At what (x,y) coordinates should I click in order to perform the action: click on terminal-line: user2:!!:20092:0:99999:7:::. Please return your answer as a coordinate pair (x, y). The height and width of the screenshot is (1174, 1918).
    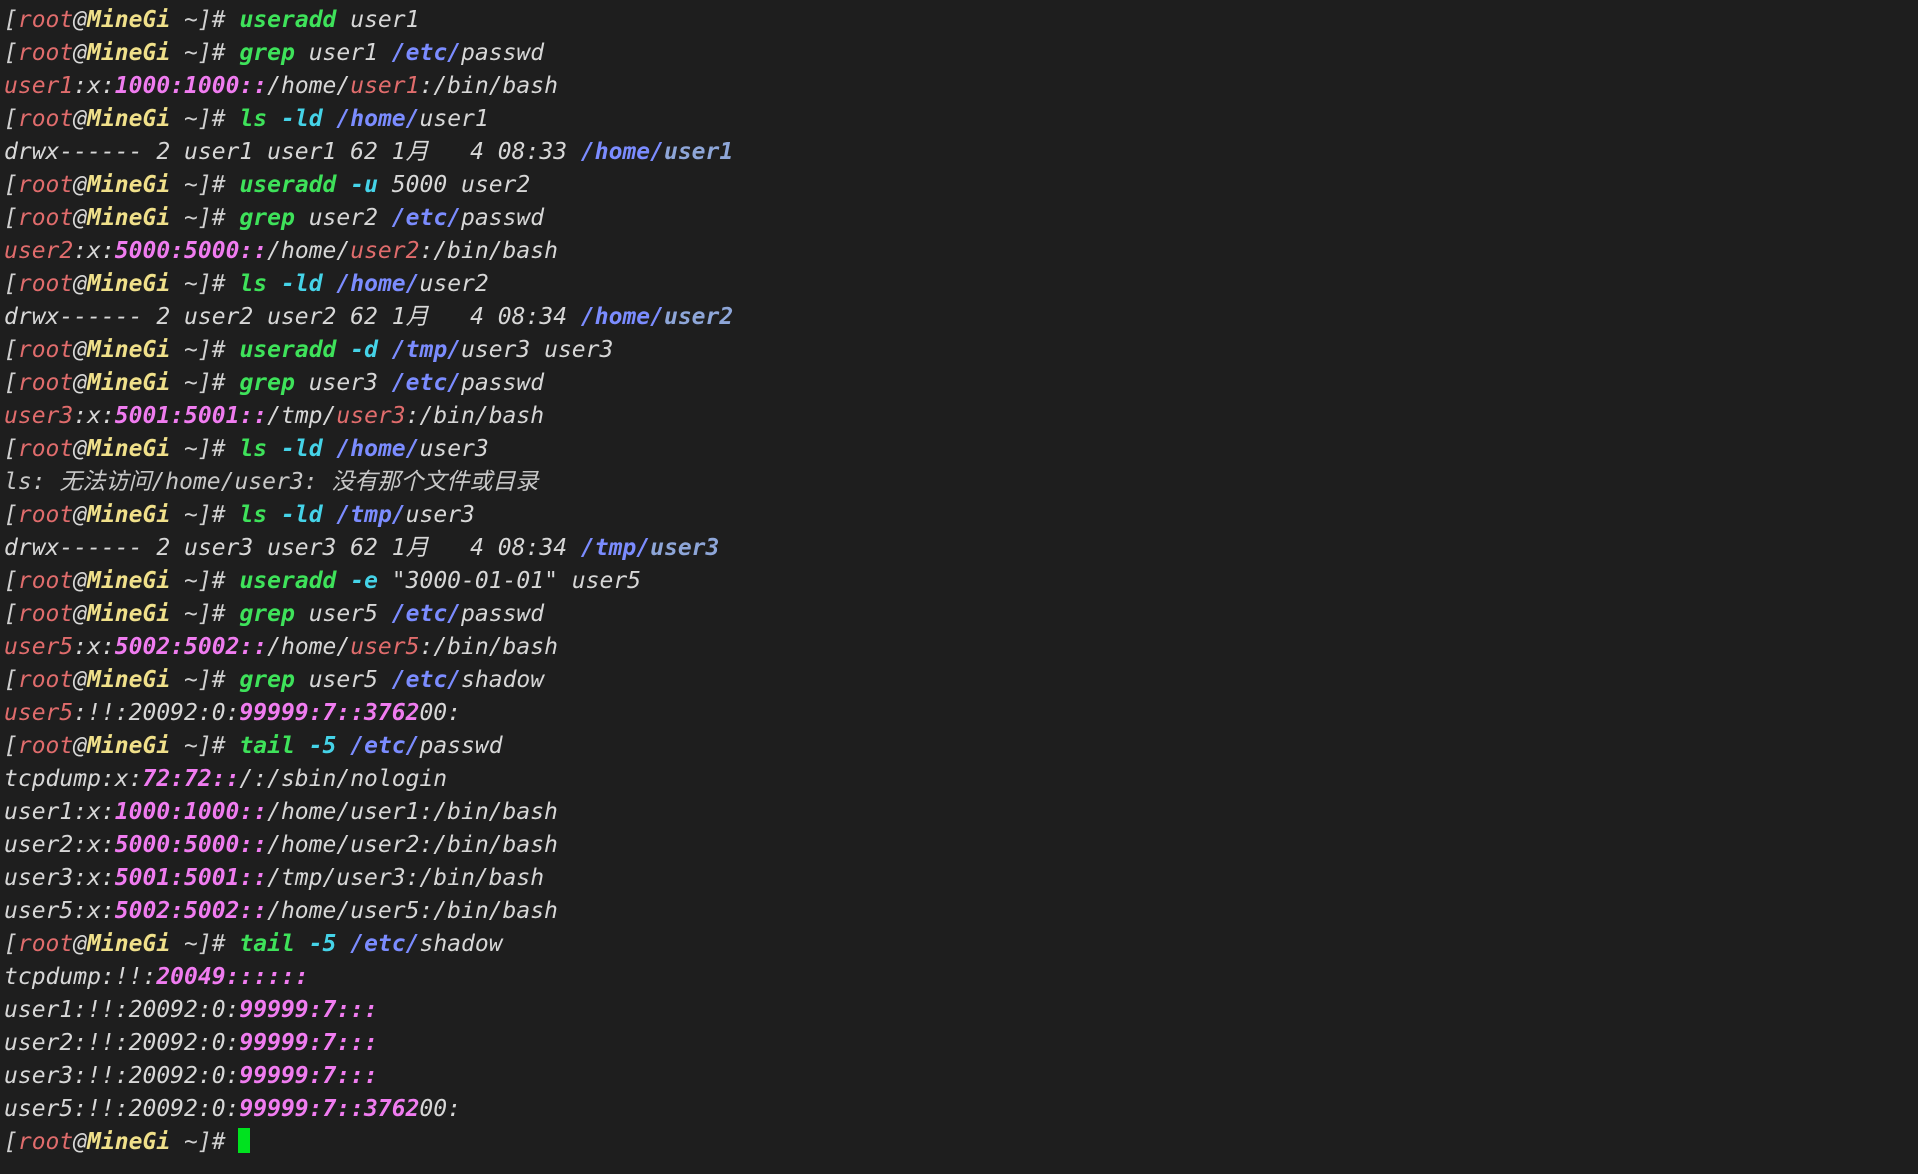
    Looking at the image, I should click on (961, 1043).